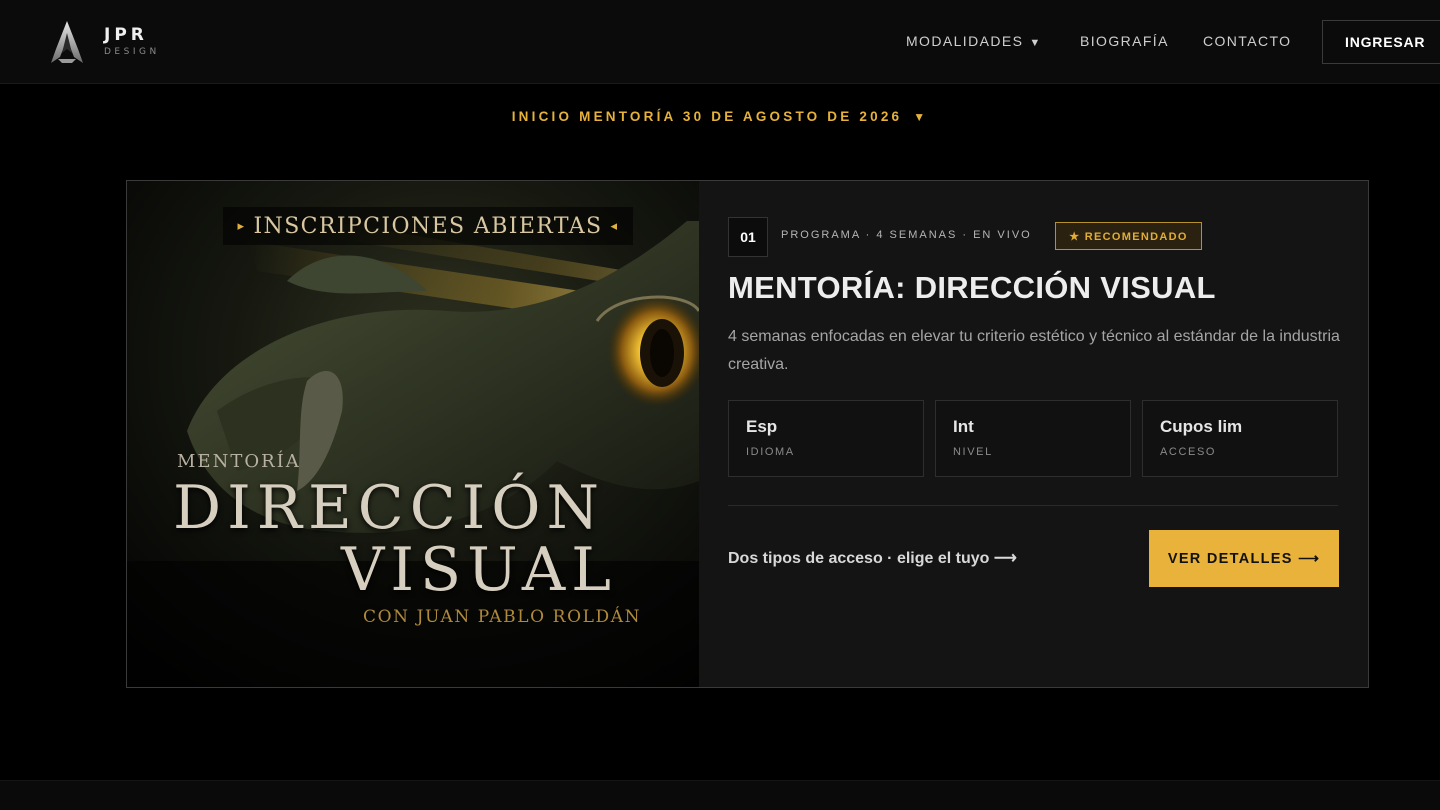  I want to click on announcement-text: INICIO MENTORÍA 30 DE AGOSTO DE 2026, so click(707, 116).